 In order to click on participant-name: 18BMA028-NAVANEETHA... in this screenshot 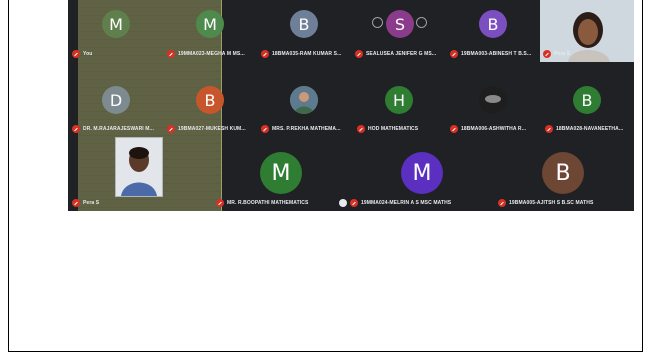, I will do `click(590, 129)`.